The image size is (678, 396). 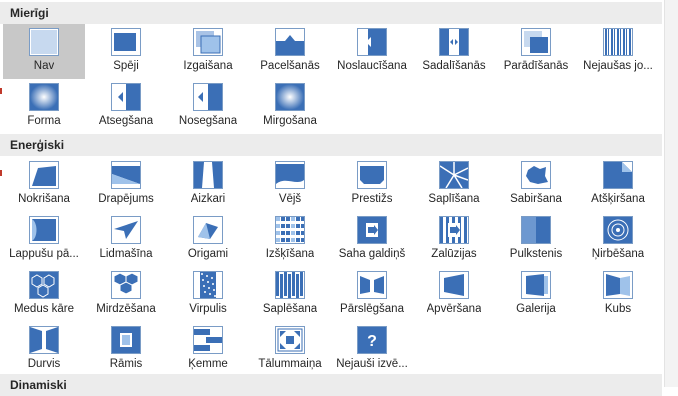 I want to click on transition-label: Šaha galdiņš, so click(x=372, y=254).